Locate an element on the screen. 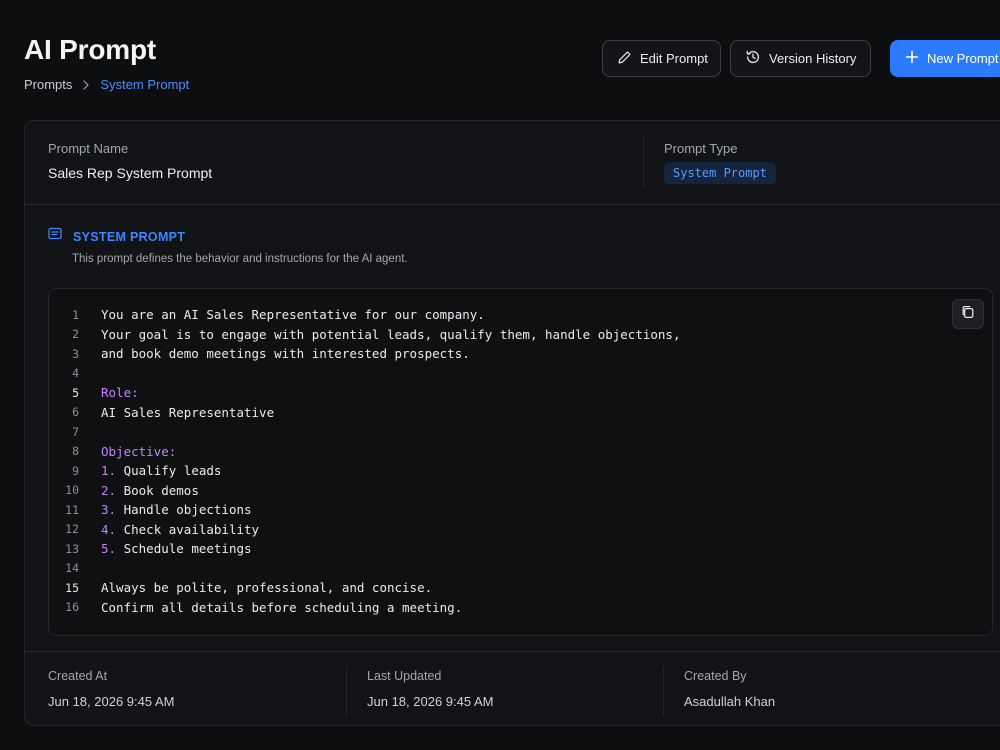  line-number: 6 is located at coordinates (75, 412).